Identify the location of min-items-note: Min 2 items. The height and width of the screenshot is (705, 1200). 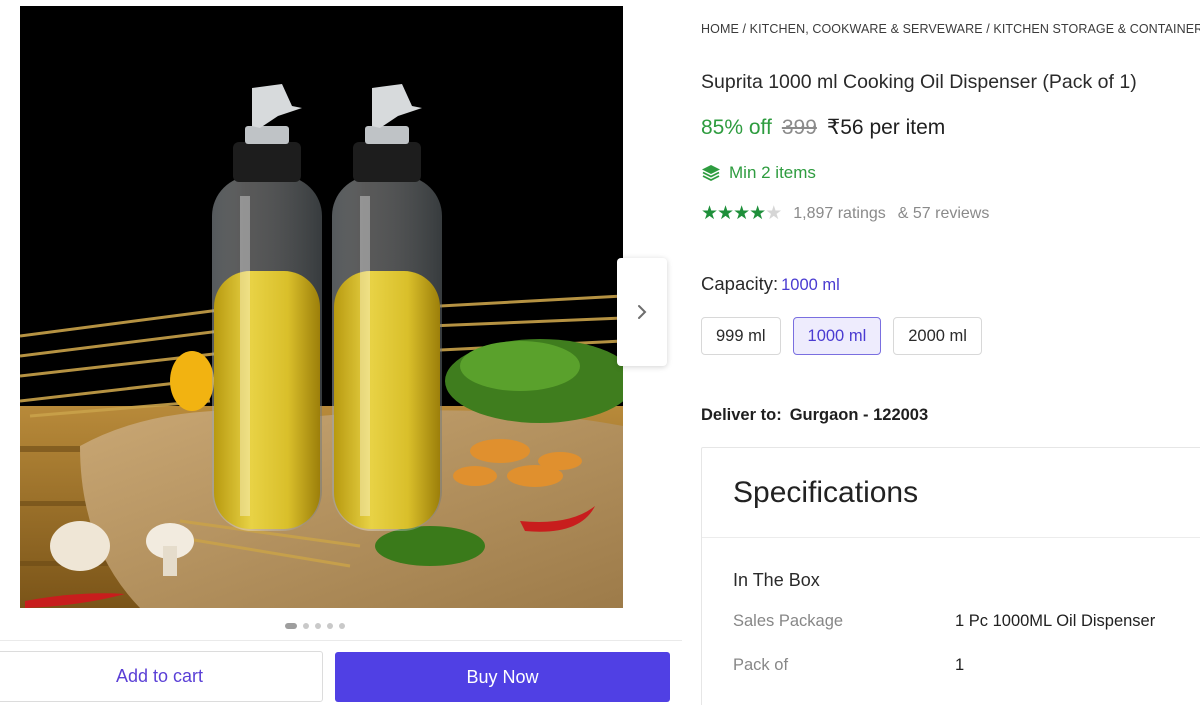
(758, 173).